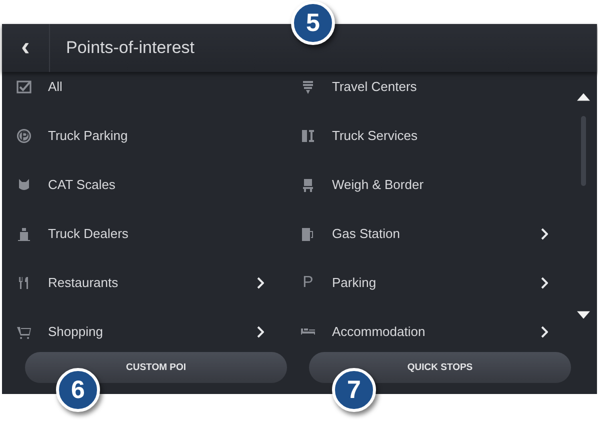 Image resolution: width=598 pixels, height=426 pixels. What do you see at coordinates (144, 282) in the screenshot?
I see `poi-category-item: Restaurants` at bounding box center [144, 282].